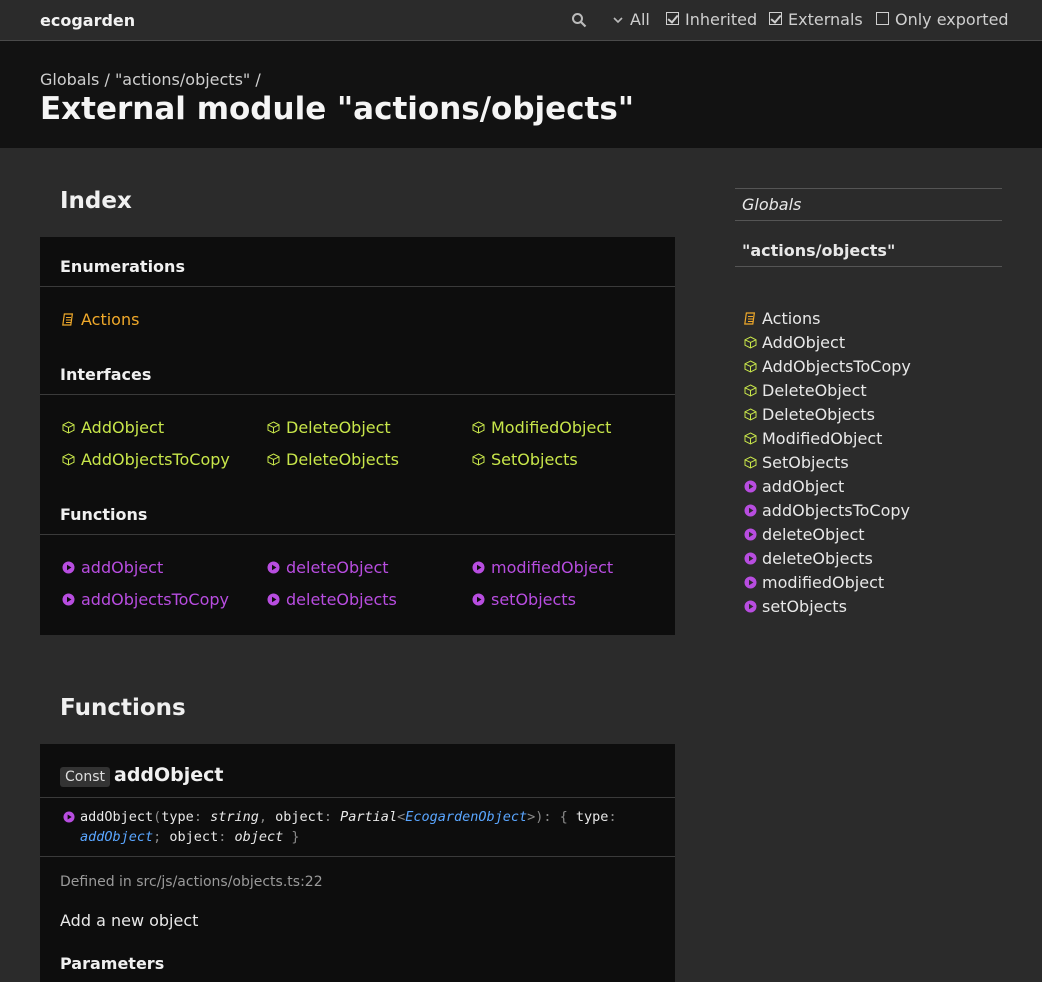  What do you see at coordinates (123, 708) in the screenshot?
I see `functions-heading: Functions` at bounding box center [123, 708].